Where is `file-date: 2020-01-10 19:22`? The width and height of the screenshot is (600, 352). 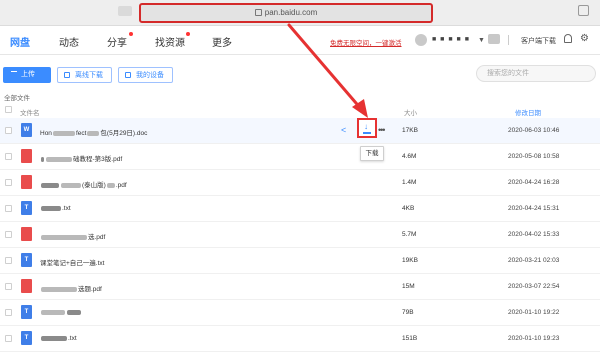
file-date: 2020-01-10 19:22 is located at coordinates (534, 312).